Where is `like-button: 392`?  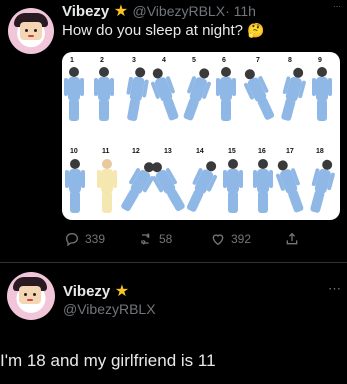 like-button: 392 is located at coordinates (230, 239).